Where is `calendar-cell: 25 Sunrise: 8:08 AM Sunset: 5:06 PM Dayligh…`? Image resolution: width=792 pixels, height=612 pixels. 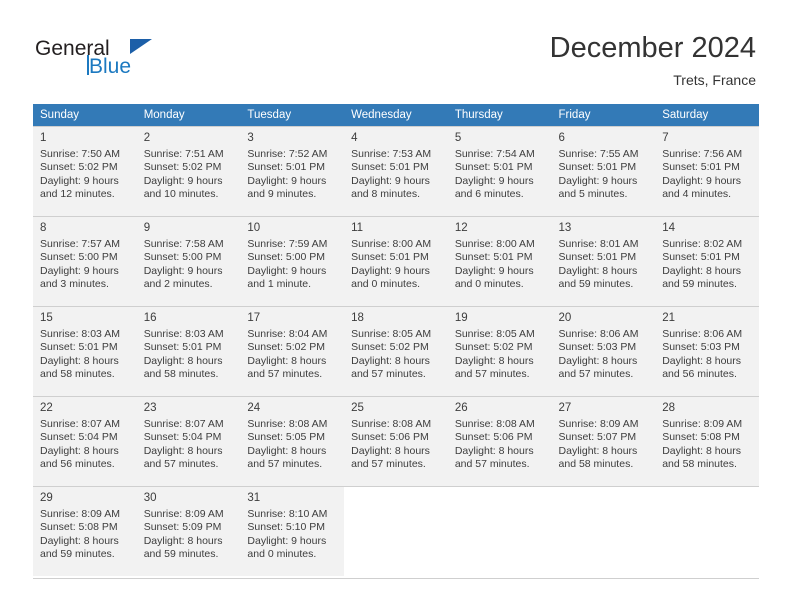 calendar-cell: 25 Sunrise: 8:08 AM Sunset: 5:06 PM Dayligh… is located at coordinates (396, 441).